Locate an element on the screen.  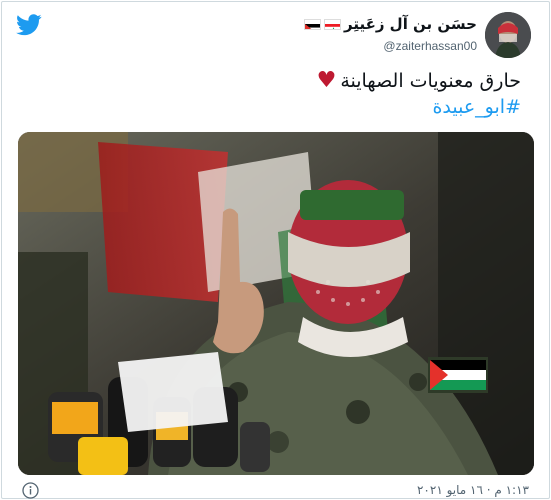
tweet-text: حارق معنويات الصهاينة is located at coordinates (430, 81).